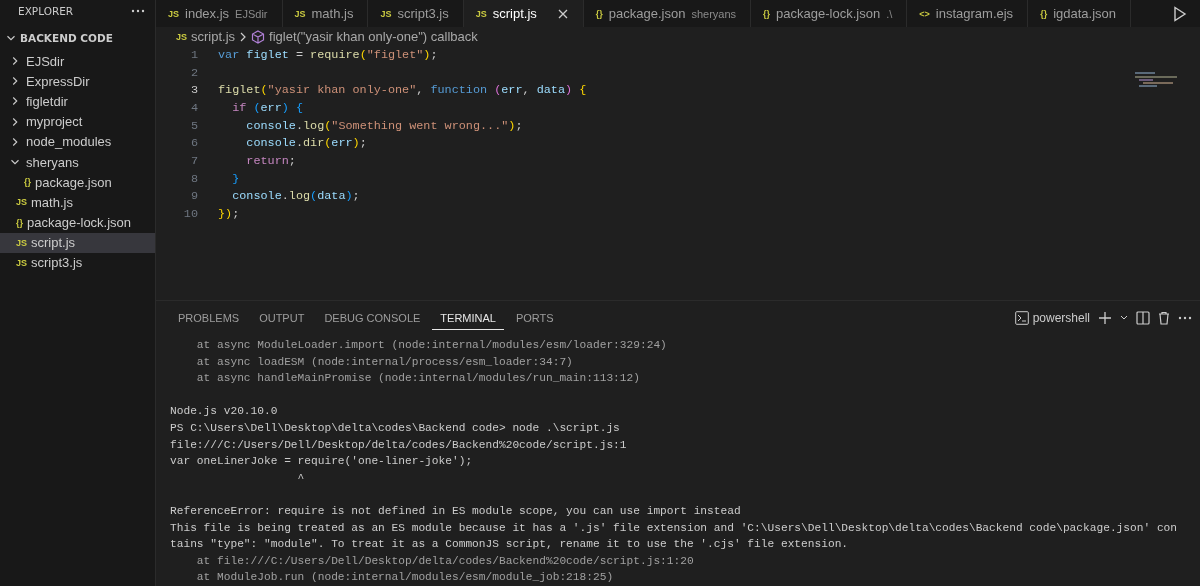  I want to click on file-name: package-lock.json, so click(79, 223).